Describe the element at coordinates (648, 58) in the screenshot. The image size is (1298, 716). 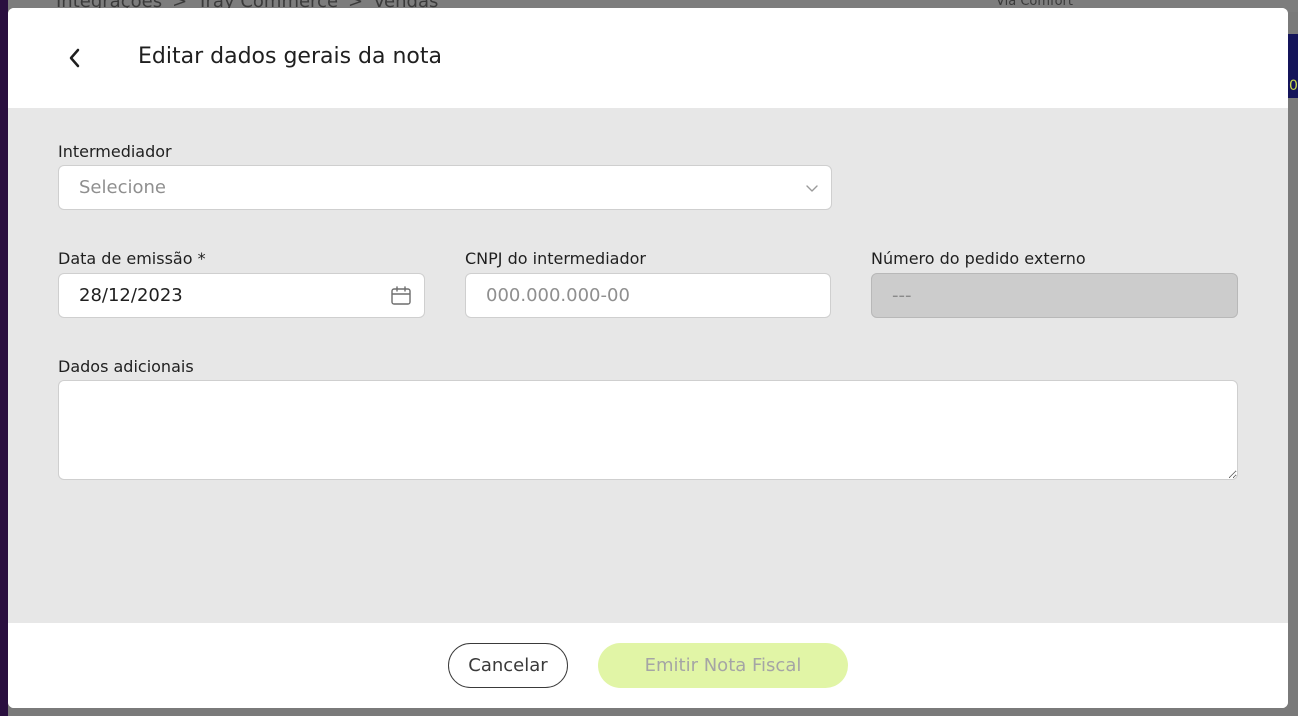
I see `modal-header: Editar dados gerais da nota` at that location.